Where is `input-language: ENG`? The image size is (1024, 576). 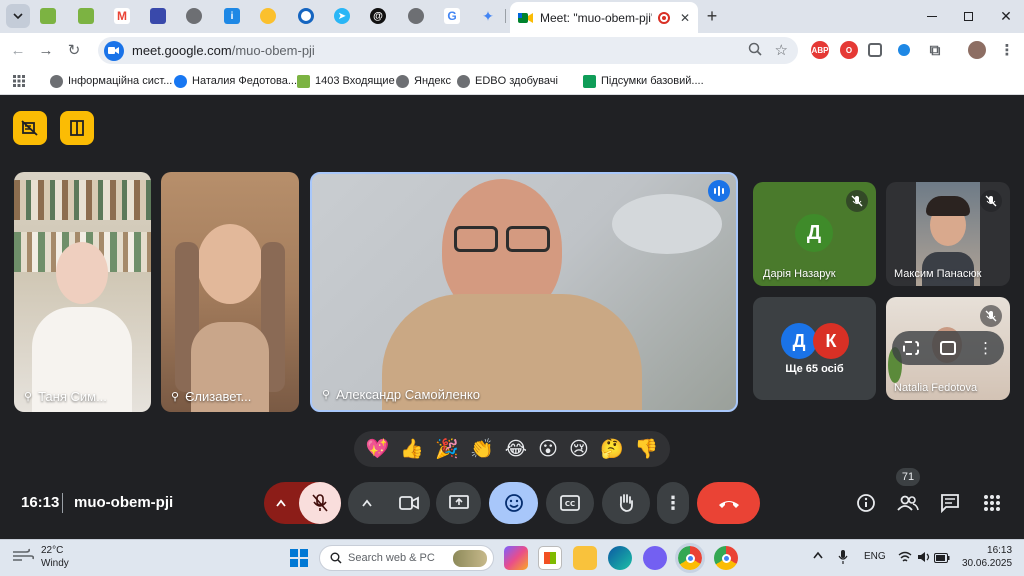
input-language: ENG is located at coordinates (875, 556).